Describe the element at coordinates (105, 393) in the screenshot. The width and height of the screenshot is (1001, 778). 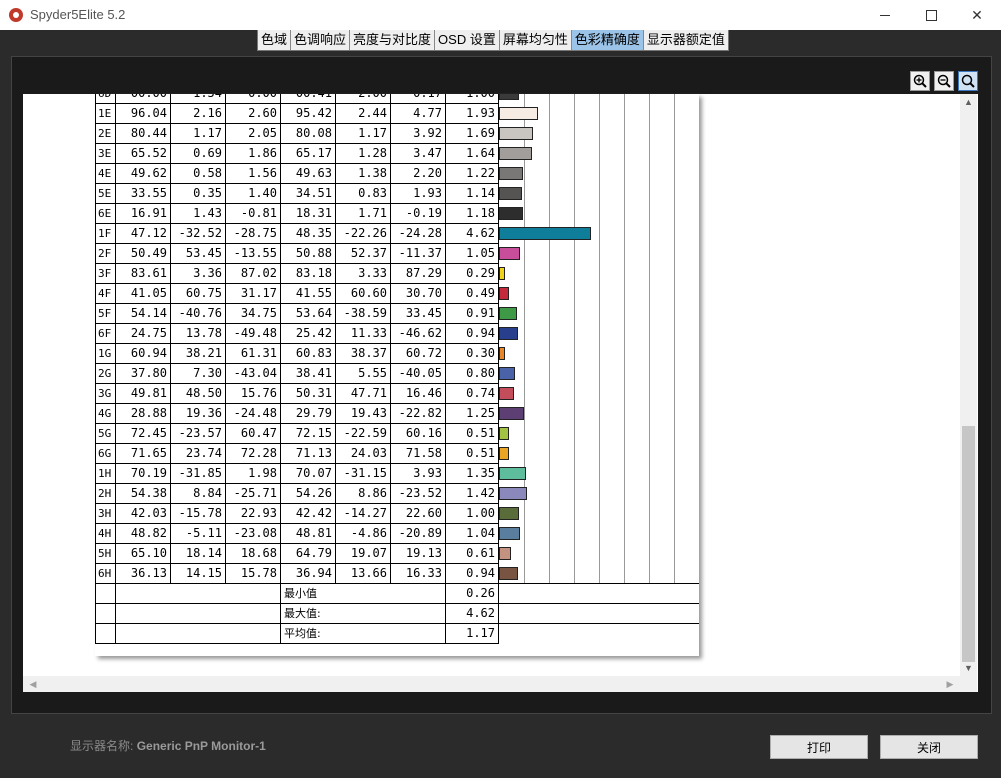
I see `patch-id: 3G` at that location.